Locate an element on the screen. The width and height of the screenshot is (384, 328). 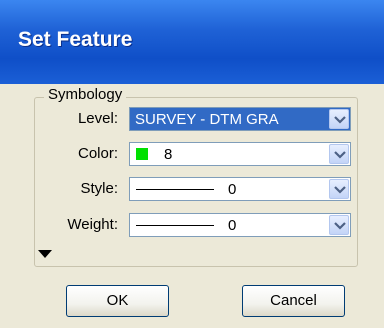
level-dropdown-button is located at coordinates (339, 119).